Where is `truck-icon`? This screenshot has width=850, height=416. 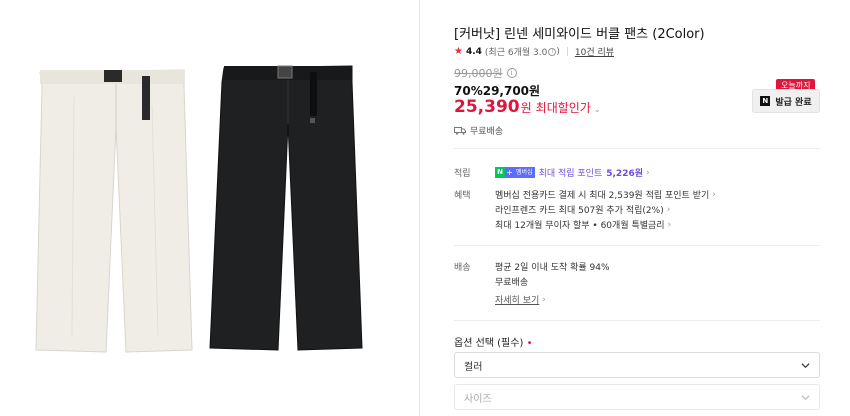
truck-icon is located at coordinates (460, 130).